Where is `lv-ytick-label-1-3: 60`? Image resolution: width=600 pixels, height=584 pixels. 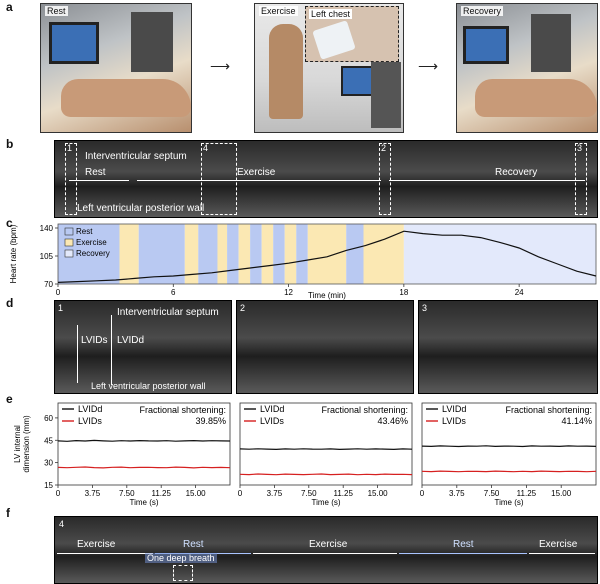
lv-ytick-label-1-3: 60 is located at coordinates (48, 418).